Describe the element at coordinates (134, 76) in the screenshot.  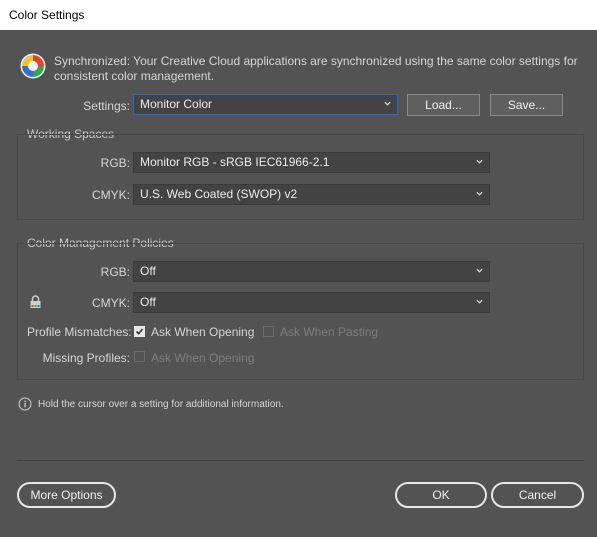
I see `sync-message-line2: consistent color management.` at that location.